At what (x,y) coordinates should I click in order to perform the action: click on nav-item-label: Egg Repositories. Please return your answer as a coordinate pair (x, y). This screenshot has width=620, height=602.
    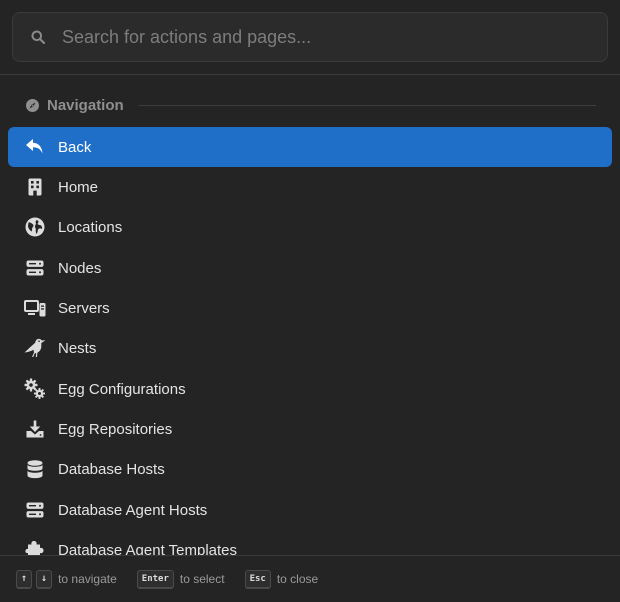
    Looking at the image, I should click on (115, 429).